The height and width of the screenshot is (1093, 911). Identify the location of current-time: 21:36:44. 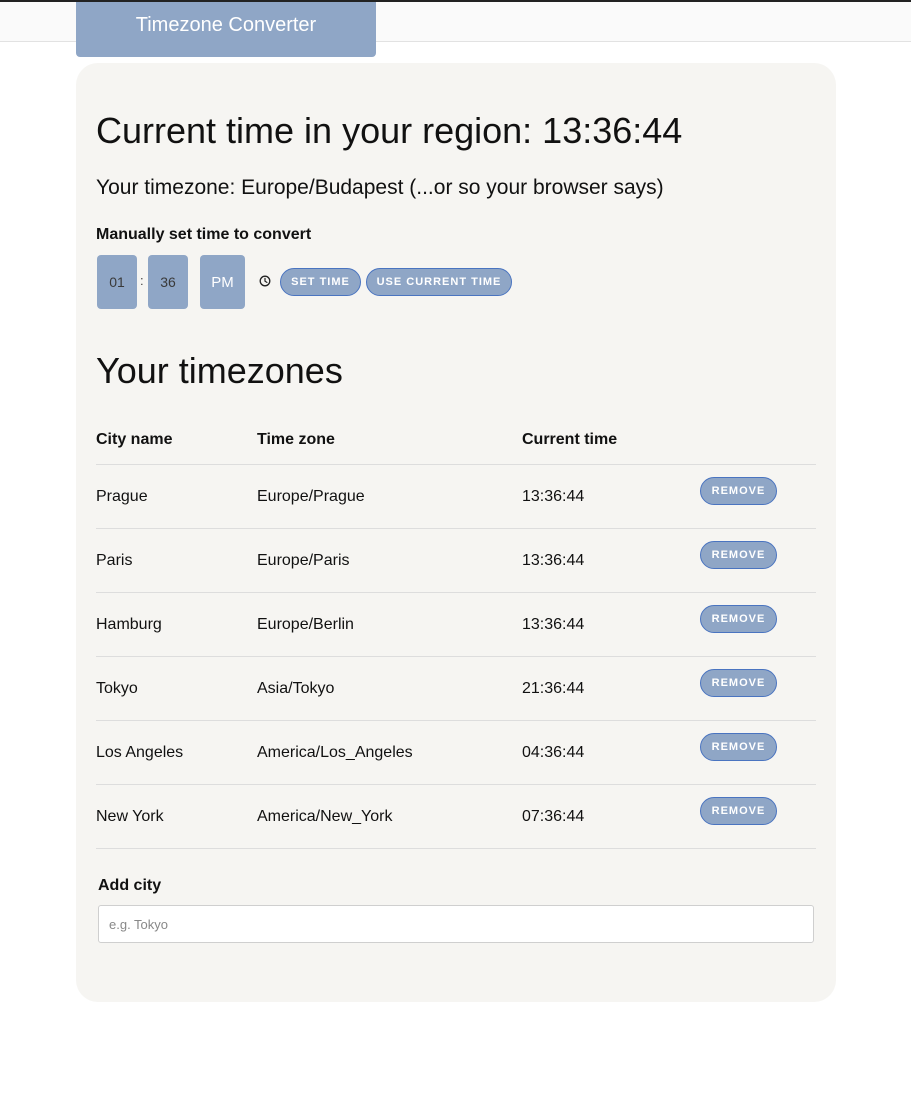
(553, 688).